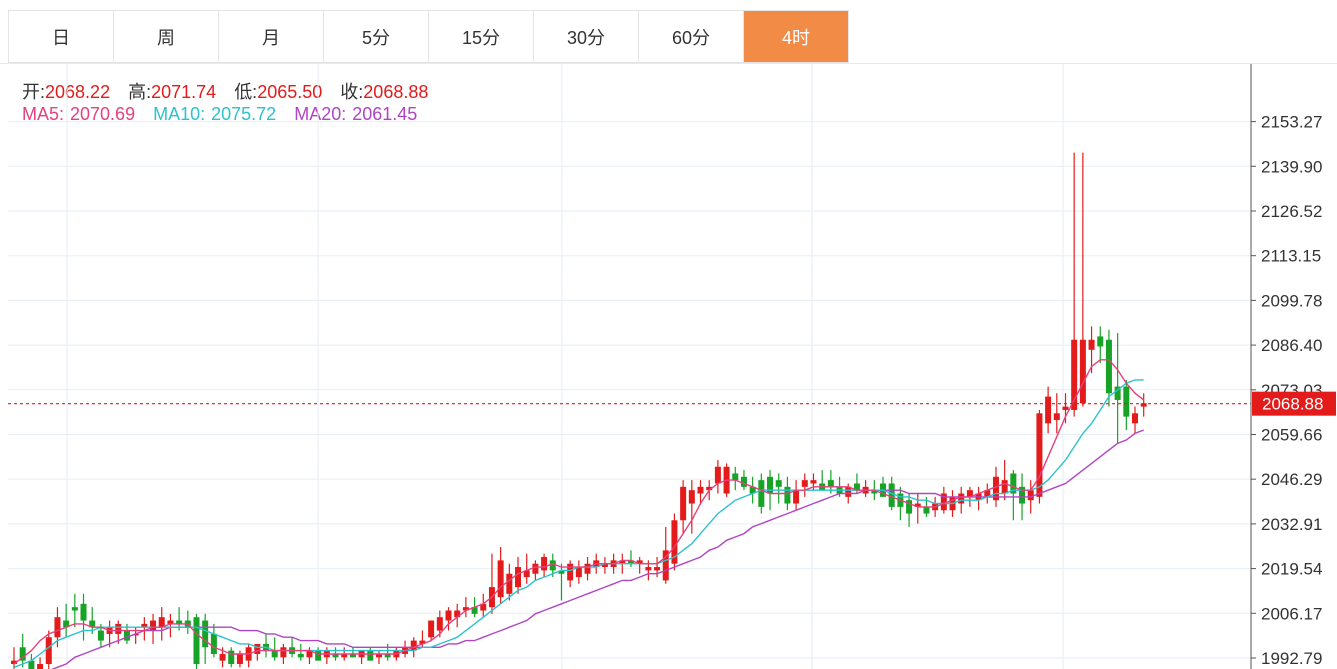 The height and width of the screenshot is (669, 1337). What do you see at coordinates (1291, 256) in the screenshot?
I see `y-tick-label-3: 2113.15` at bounding box center [1291, 256].